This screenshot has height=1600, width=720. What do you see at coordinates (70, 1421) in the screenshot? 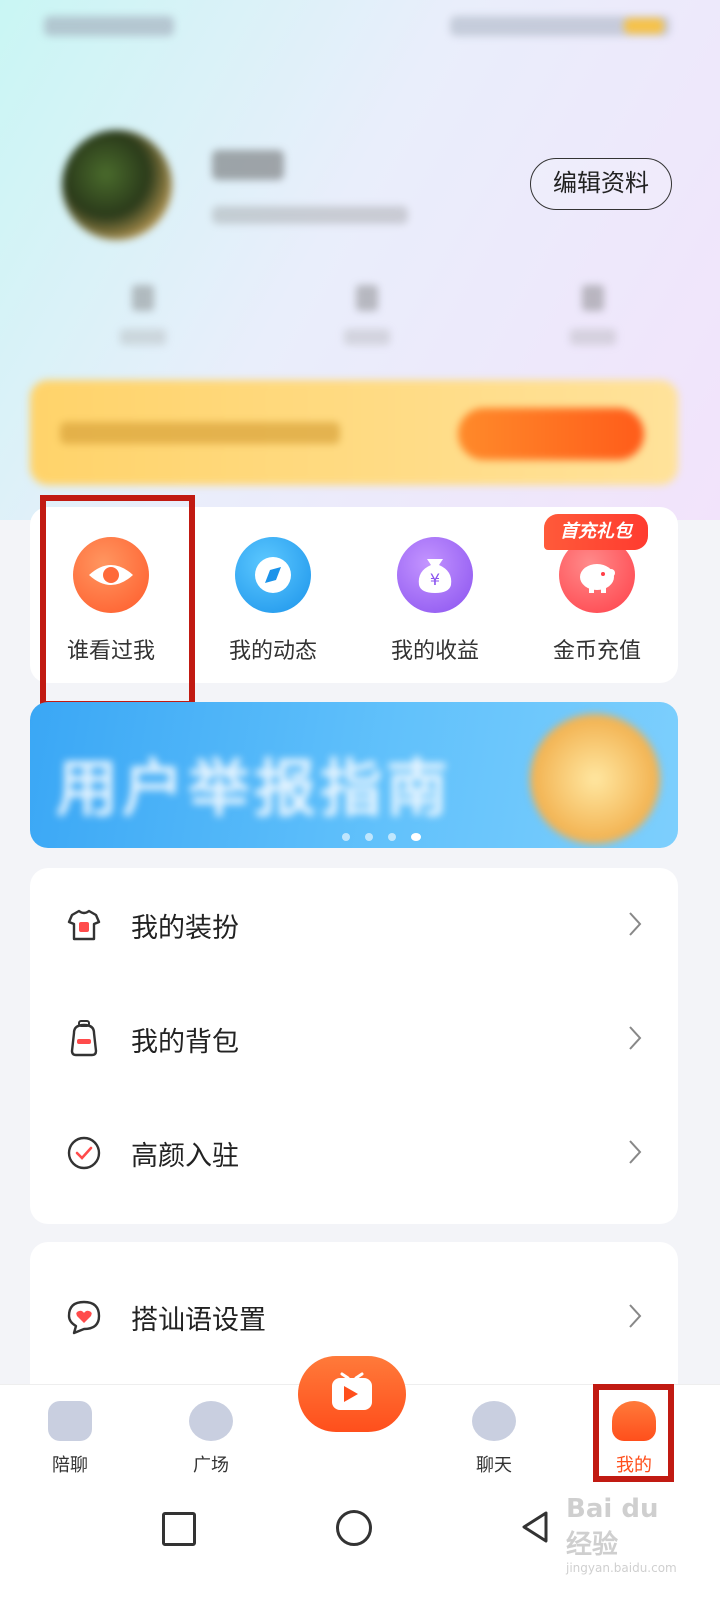
I see `home-icon` at bounding box center [70, 1421].